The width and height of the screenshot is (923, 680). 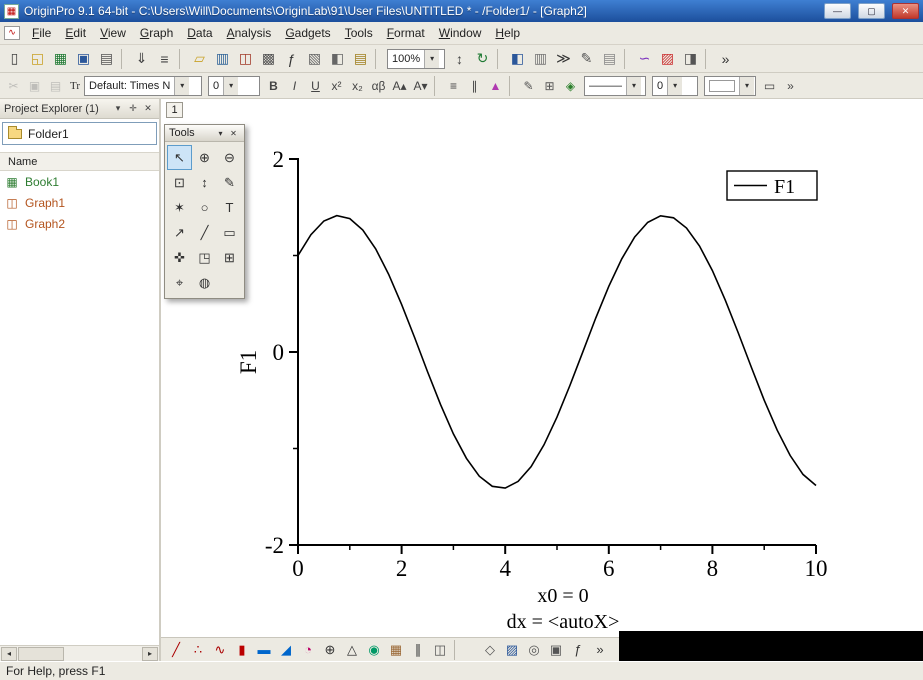 What do you see at coordinates (113, 33) in the screenshot?
I see `menu-item: View` at bounding box center [113, 33].